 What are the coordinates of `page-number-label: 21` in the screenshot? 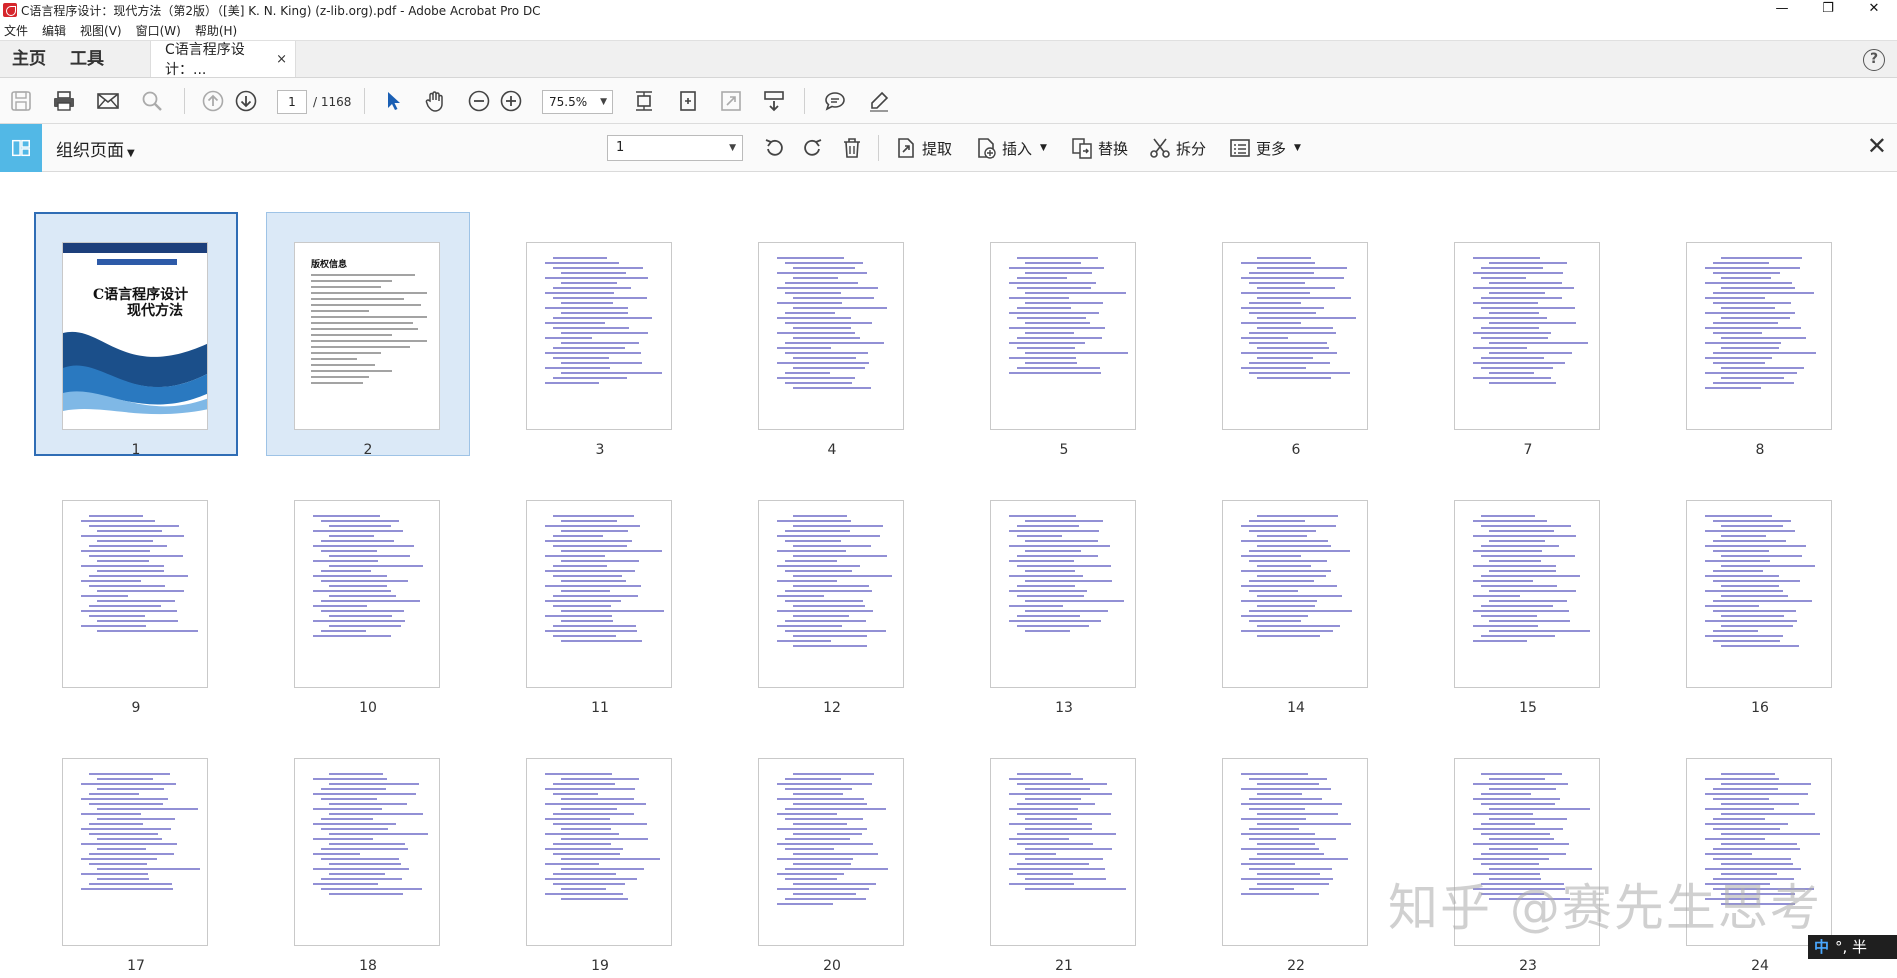 It's located at (1064, 966).